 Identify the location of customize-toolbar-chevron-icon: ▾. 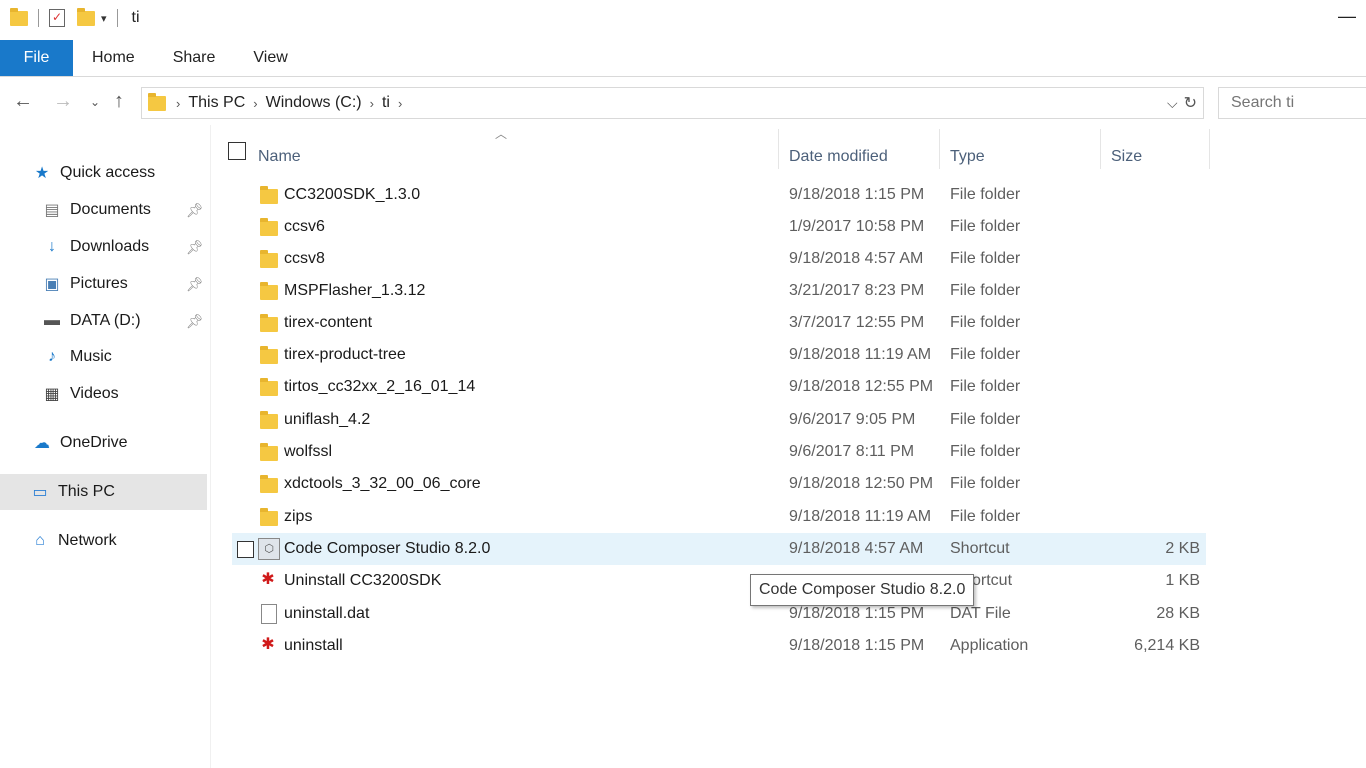
(104, 18).